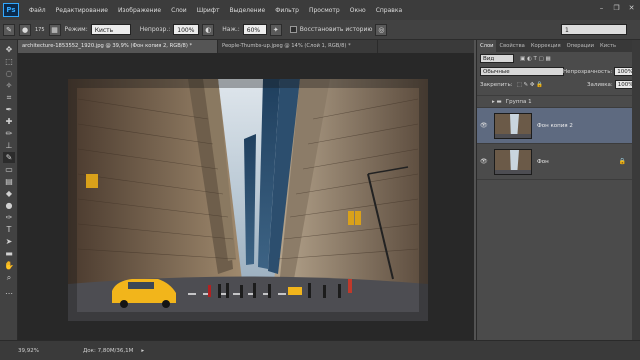 This screenshot has width=640, height=360. Describe the element at coordinates (9, 29) in the screenshot. I see `history-brush-icon: ✎` at that location.